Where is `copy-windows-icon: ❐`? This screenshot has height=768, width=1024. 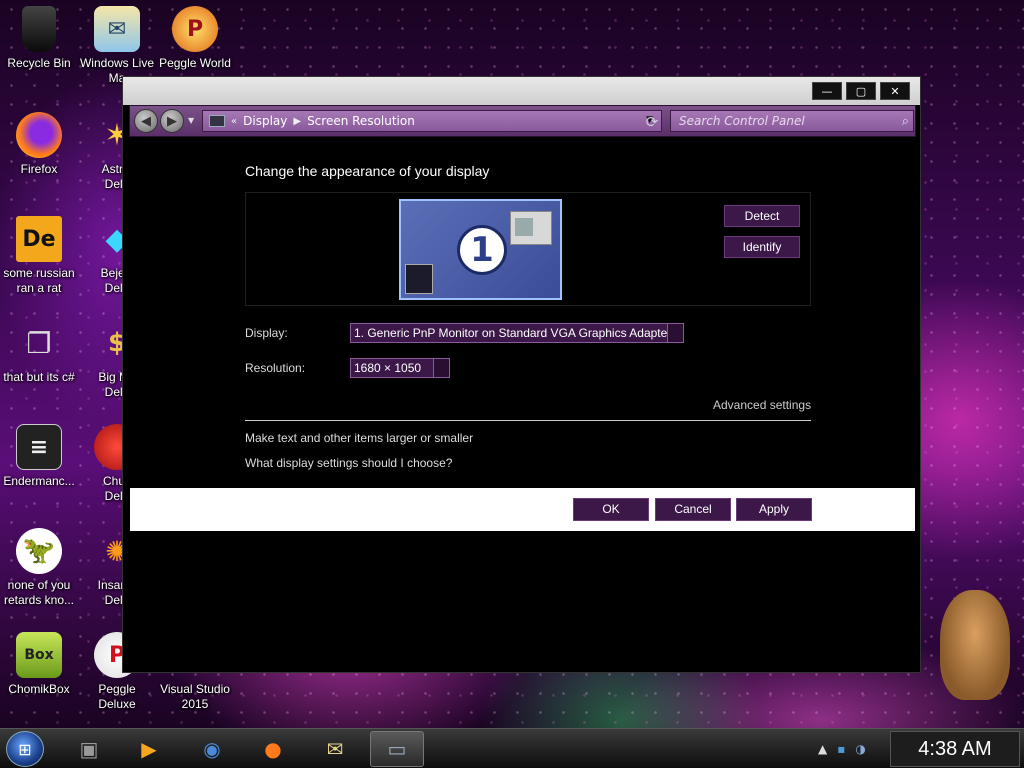 copy-windows-icon: ❐ is located at coordinates (39, 343).